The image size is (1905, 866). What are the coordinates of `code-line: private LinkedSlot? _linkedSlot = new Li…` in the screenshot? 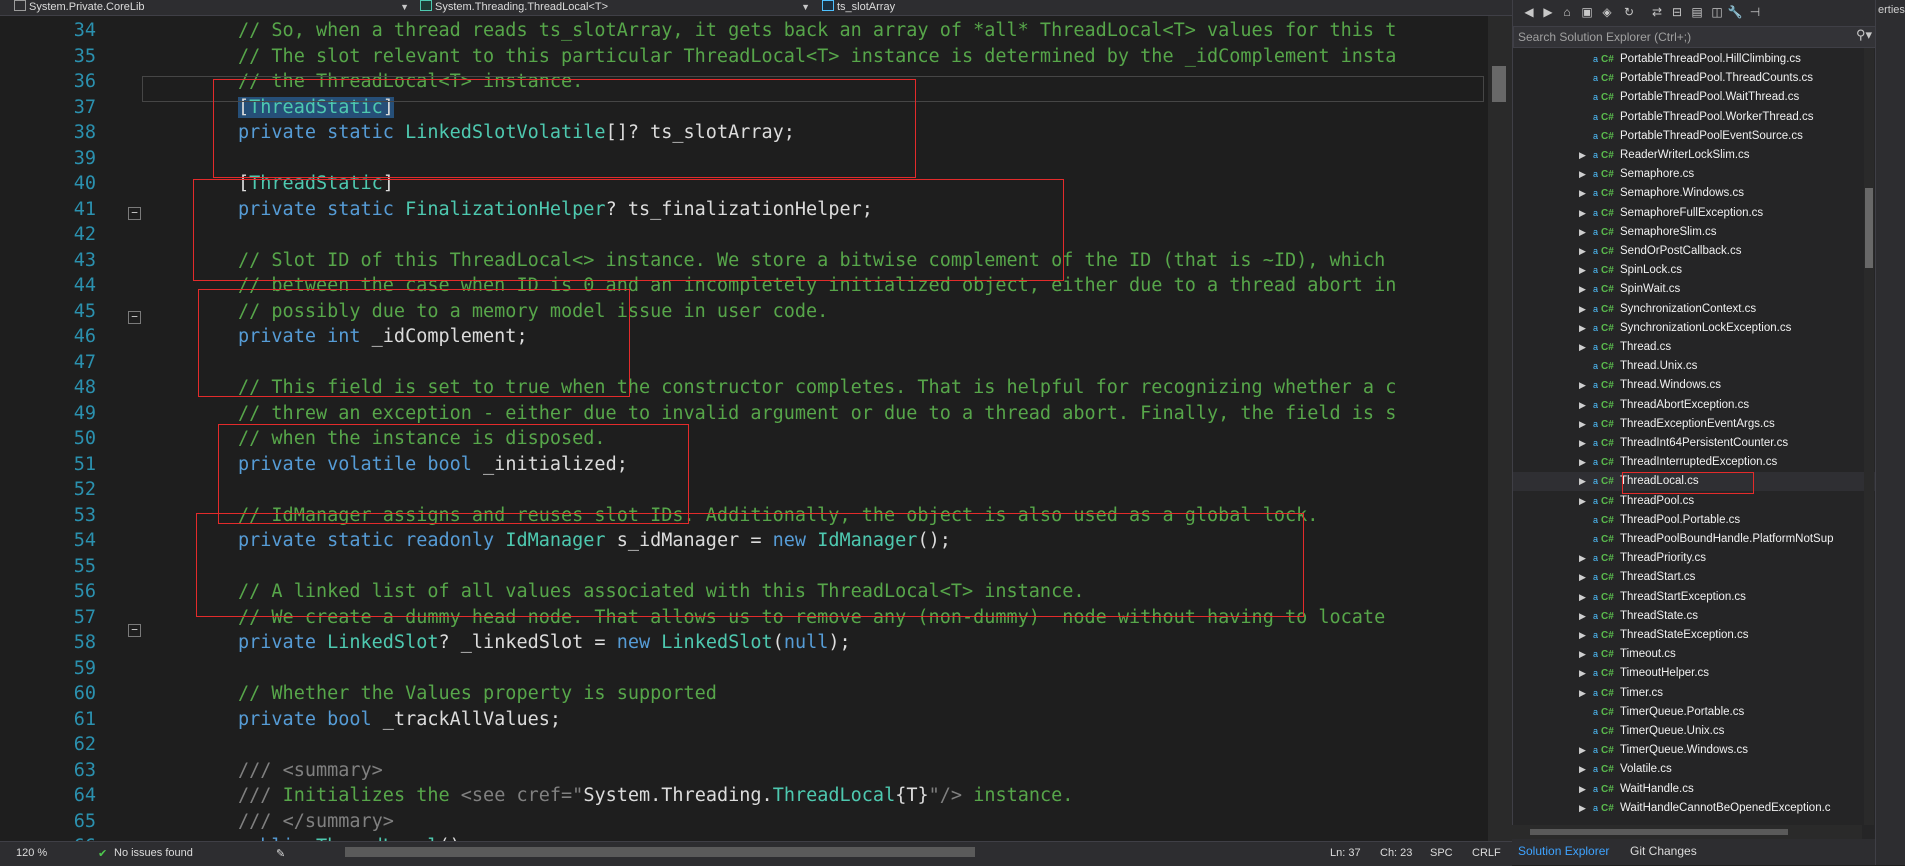 It's located at (544, 643).